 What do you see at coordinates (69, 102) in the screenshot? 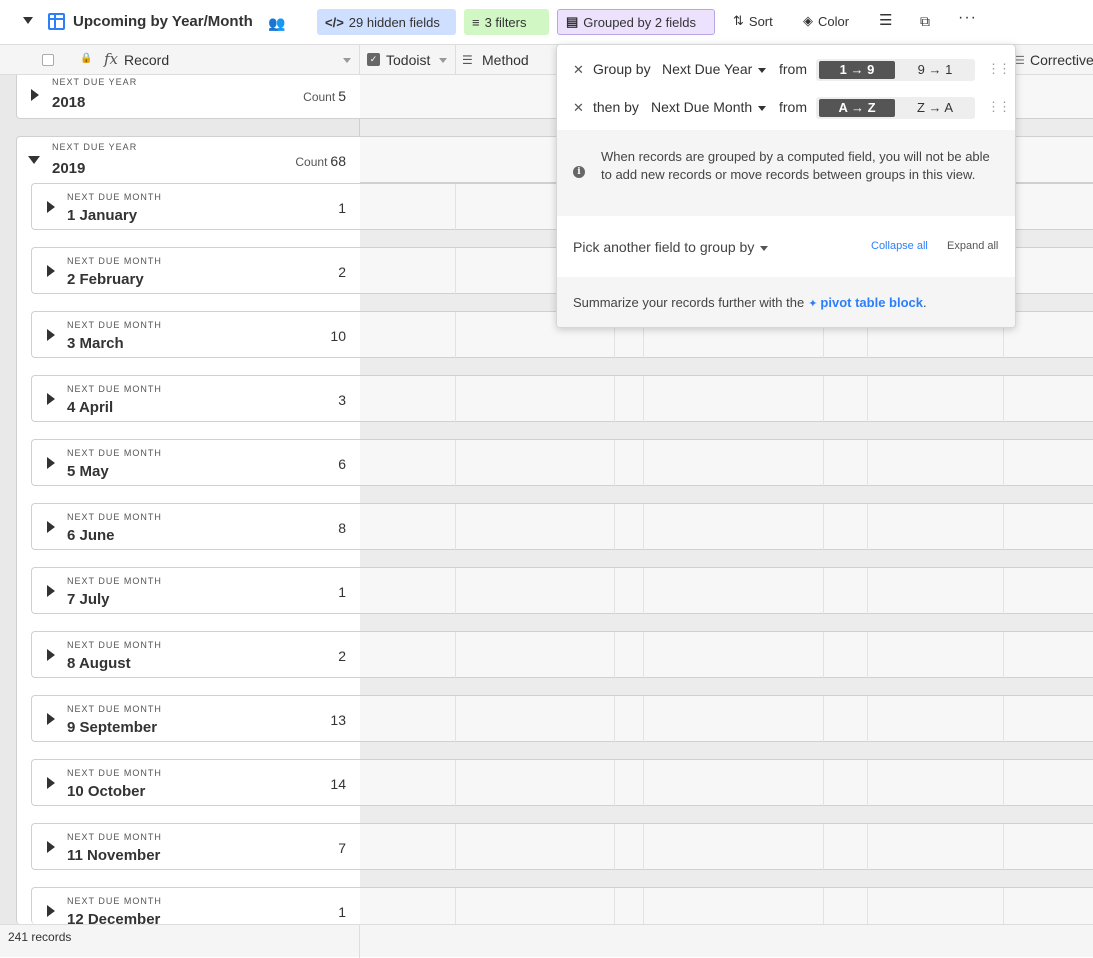
I see `group-value: 2018` at bounding box center [69, 102].